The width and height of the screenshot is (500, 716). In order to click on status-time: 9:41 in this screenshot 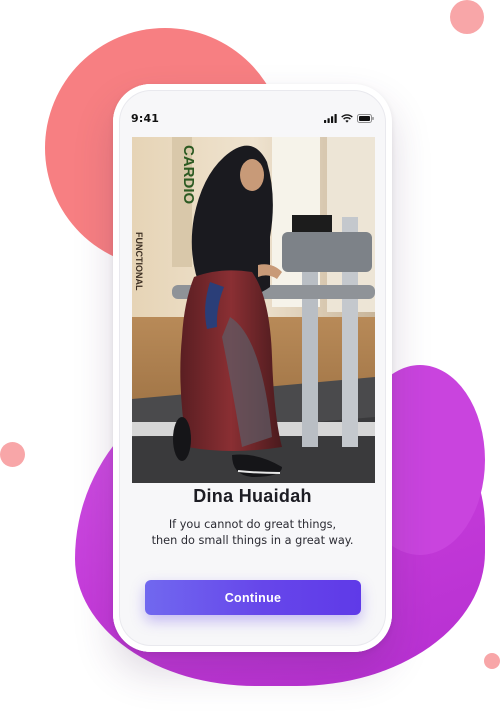, I will do `click(145, 118)`.